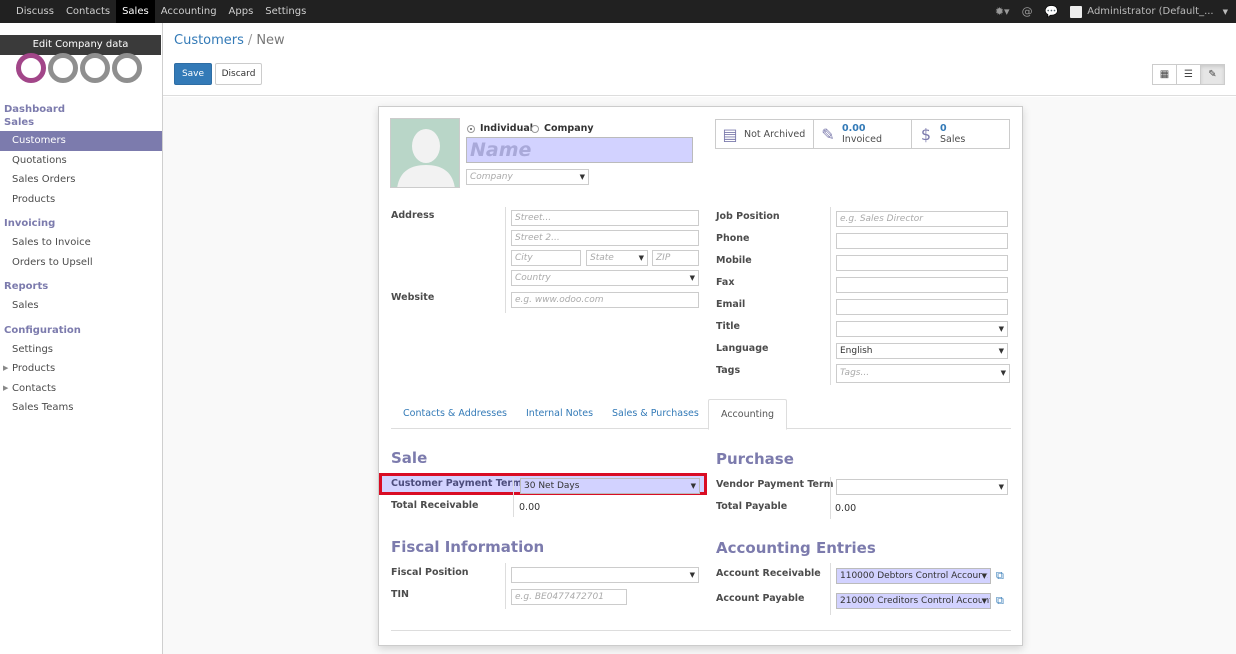 The height and width of the screenshot is (654, 1236). What do you see at coordinates (1002, 11) in the screenshot?
I see `debug-icon: ✹▾` at bounding box center [1002, 11].